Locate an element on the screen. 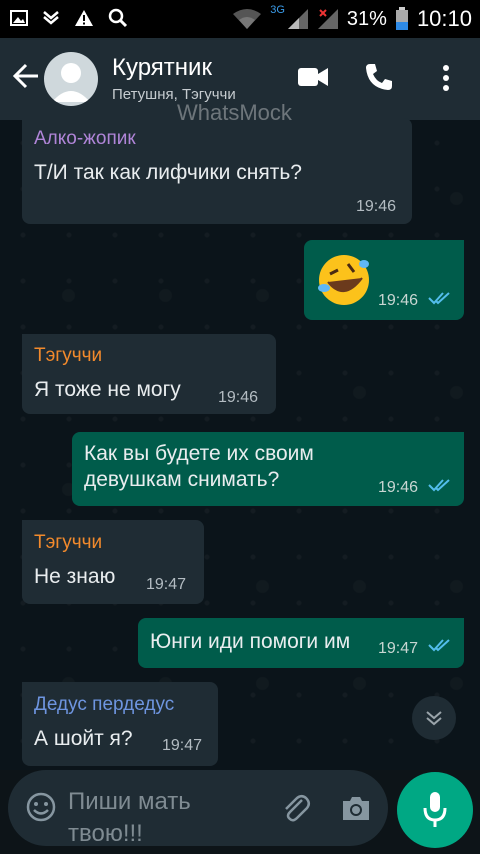 The height and width of the screenshot is (854, 480). emoji-icon is located at coordinates (41, 807).